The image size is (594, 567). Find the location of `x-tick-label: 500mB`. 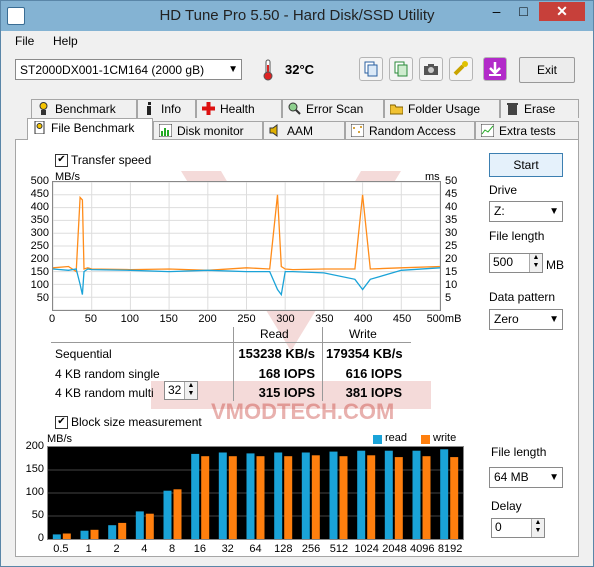

x-tick-label: 500mB is located at coordinates (444, 319).